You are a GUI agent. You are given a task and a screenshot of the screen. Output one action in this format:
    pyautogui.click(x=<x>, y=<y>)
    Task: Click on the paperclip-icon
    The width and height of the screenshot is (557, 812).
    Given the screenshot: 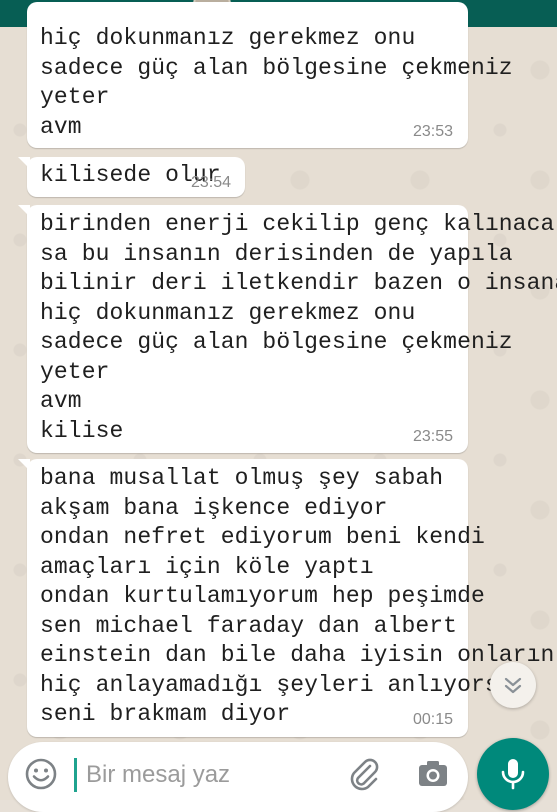 What is the action you would take?
    pyautogui.click(x=364, y=774)
    